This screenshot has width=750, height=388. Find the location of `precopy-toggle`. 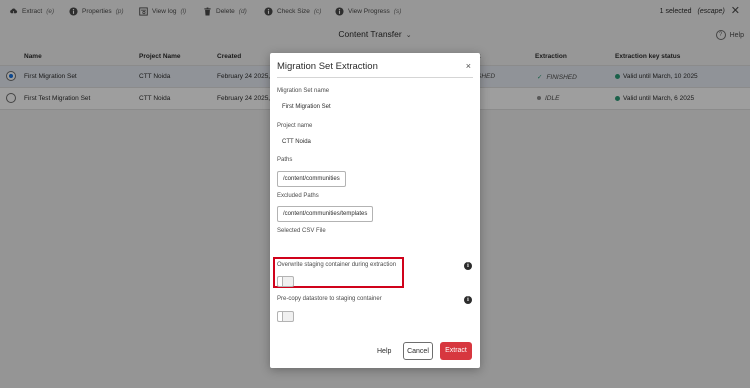

precopy-toggle is located at coordinates (285, 316).